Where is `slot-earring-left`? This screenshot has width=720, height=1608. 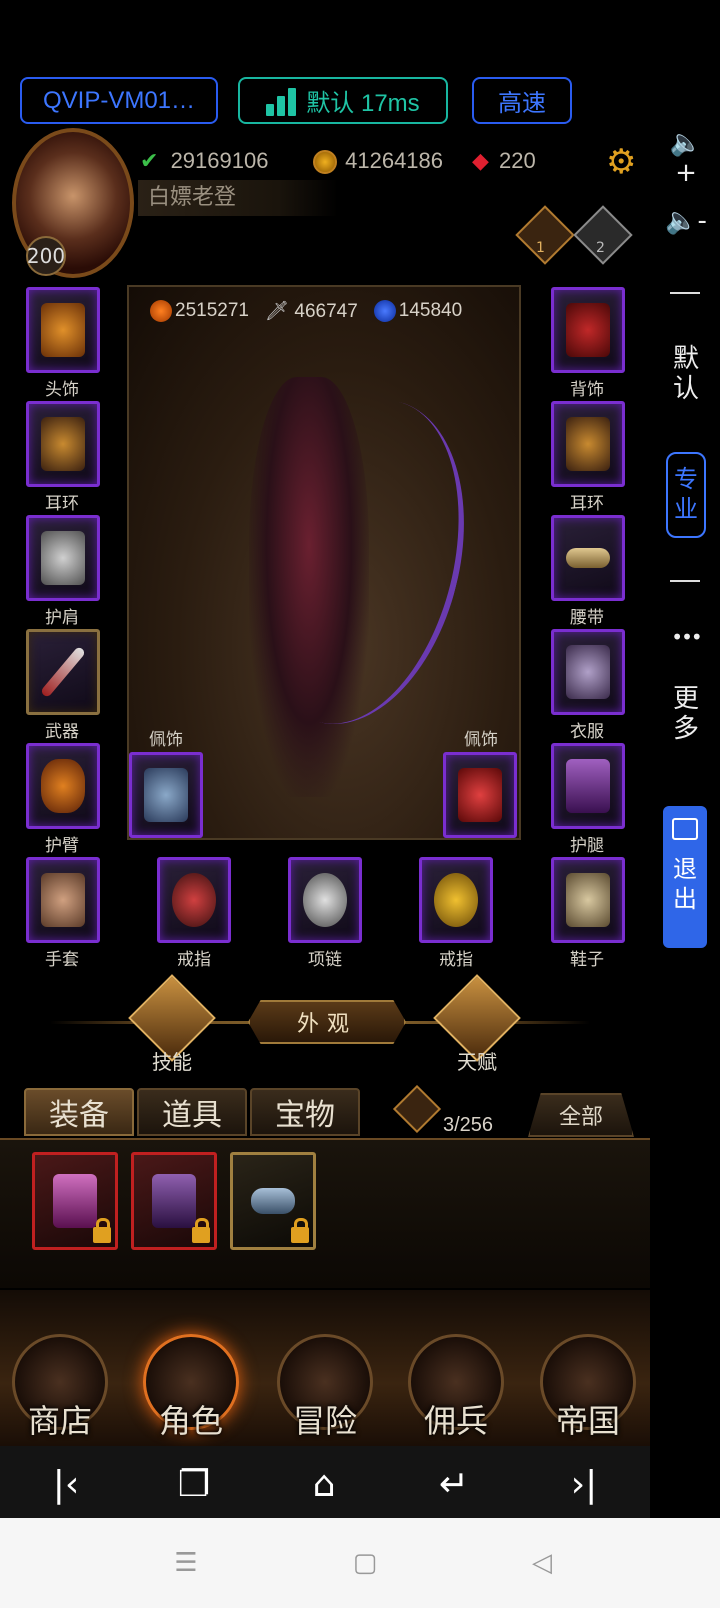 slot-earring-left is located at coordinates (63, 444).